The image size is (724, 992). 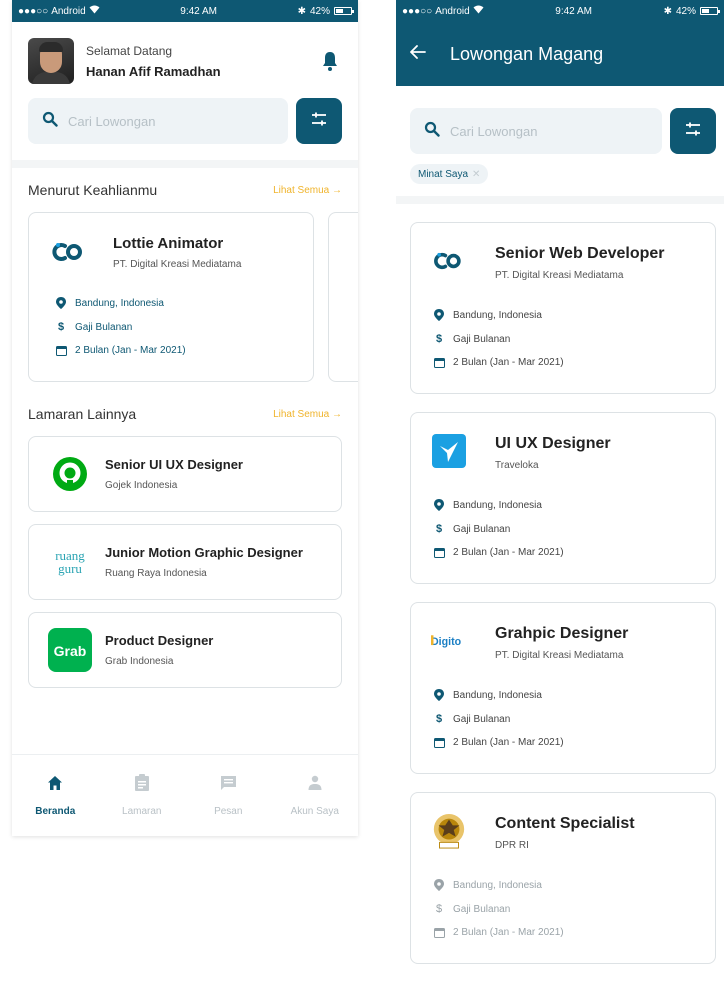 I want to click on section-title: Lamaran Lainnya, so click(x=82, y=414).